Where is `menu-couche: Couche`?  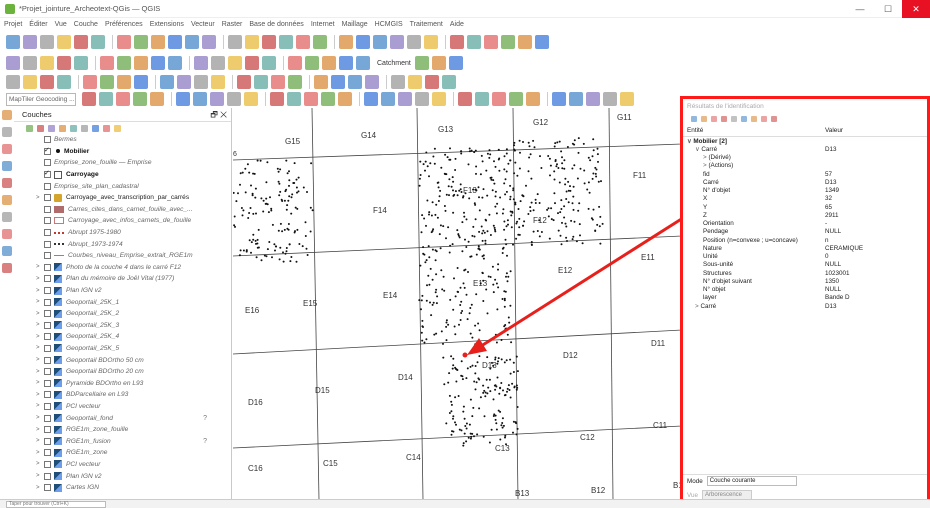 menu-couche: Couche is located at coordinates (86, 24).